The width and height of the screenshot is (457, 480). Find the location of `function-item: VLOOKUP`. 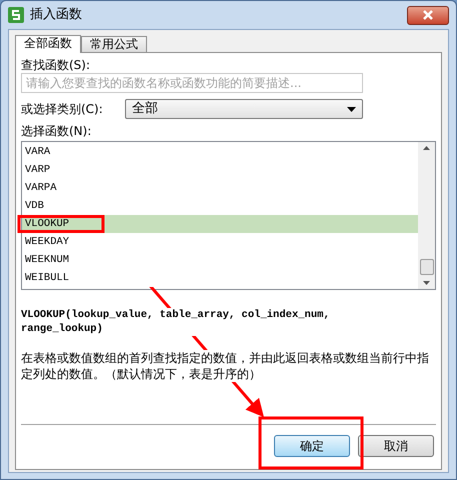

function-item: VLOOKUP is located at coordinates (220, 224).